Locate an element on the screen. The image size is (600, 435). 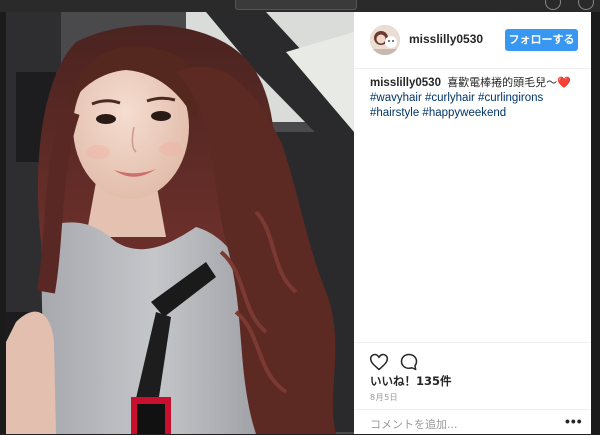
avatar is located at coordinates (385, 40).